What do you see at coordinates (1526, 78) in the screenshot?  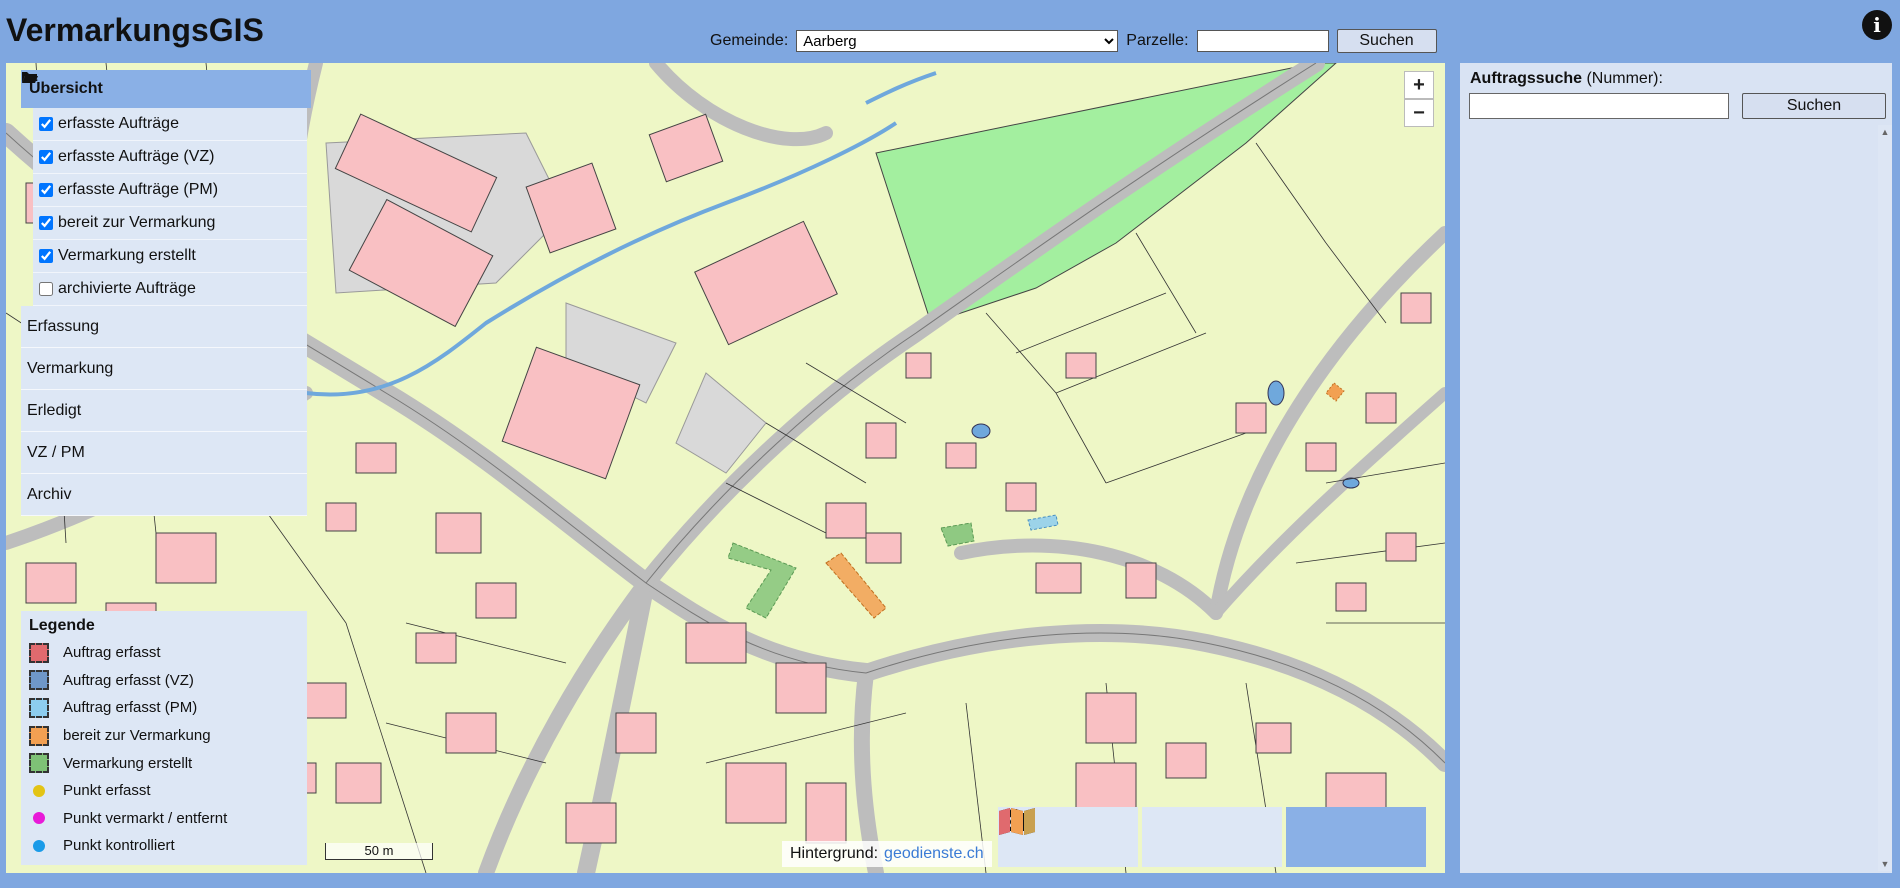 I see `order-search-label-bold: Auftragssuche` at bounding box center [1526, 78].